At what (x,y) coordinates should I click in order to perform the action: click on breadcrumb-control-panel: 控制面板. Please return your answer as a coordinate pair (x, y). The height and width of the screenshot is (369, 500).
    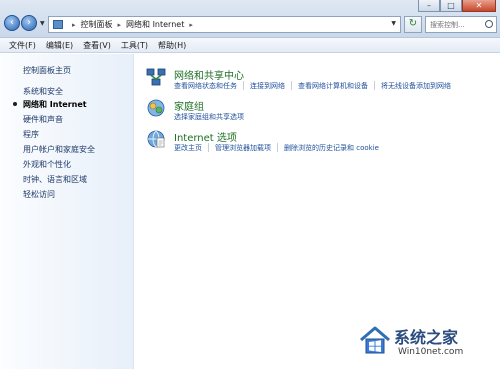
    Looking at the image, I should click on (97, 24).